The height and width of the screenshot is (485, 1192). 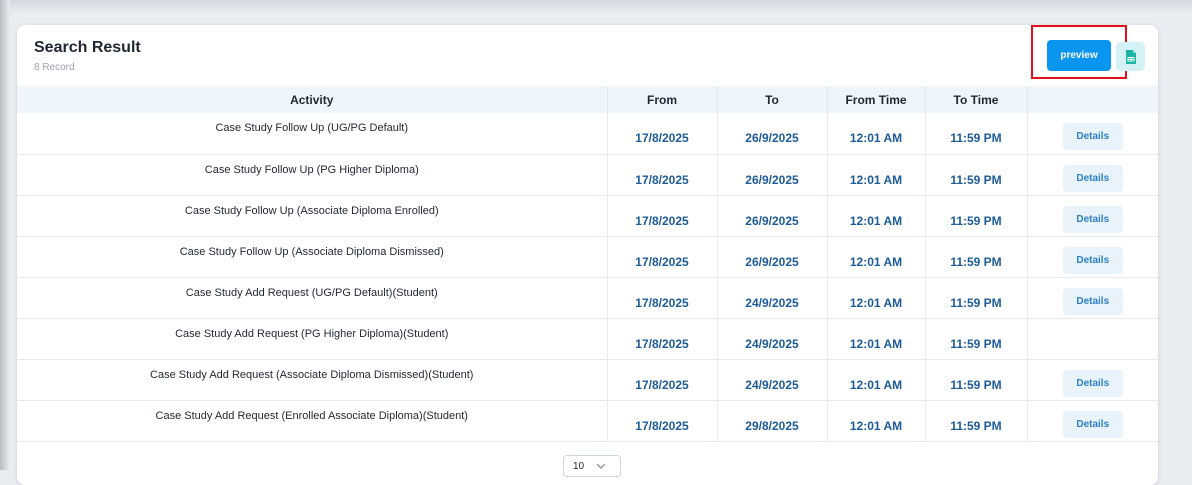 What do you see at coordinates (596, 7) in the screenshot?
I see `page-top-shadow` at bounding box center [596, 7].